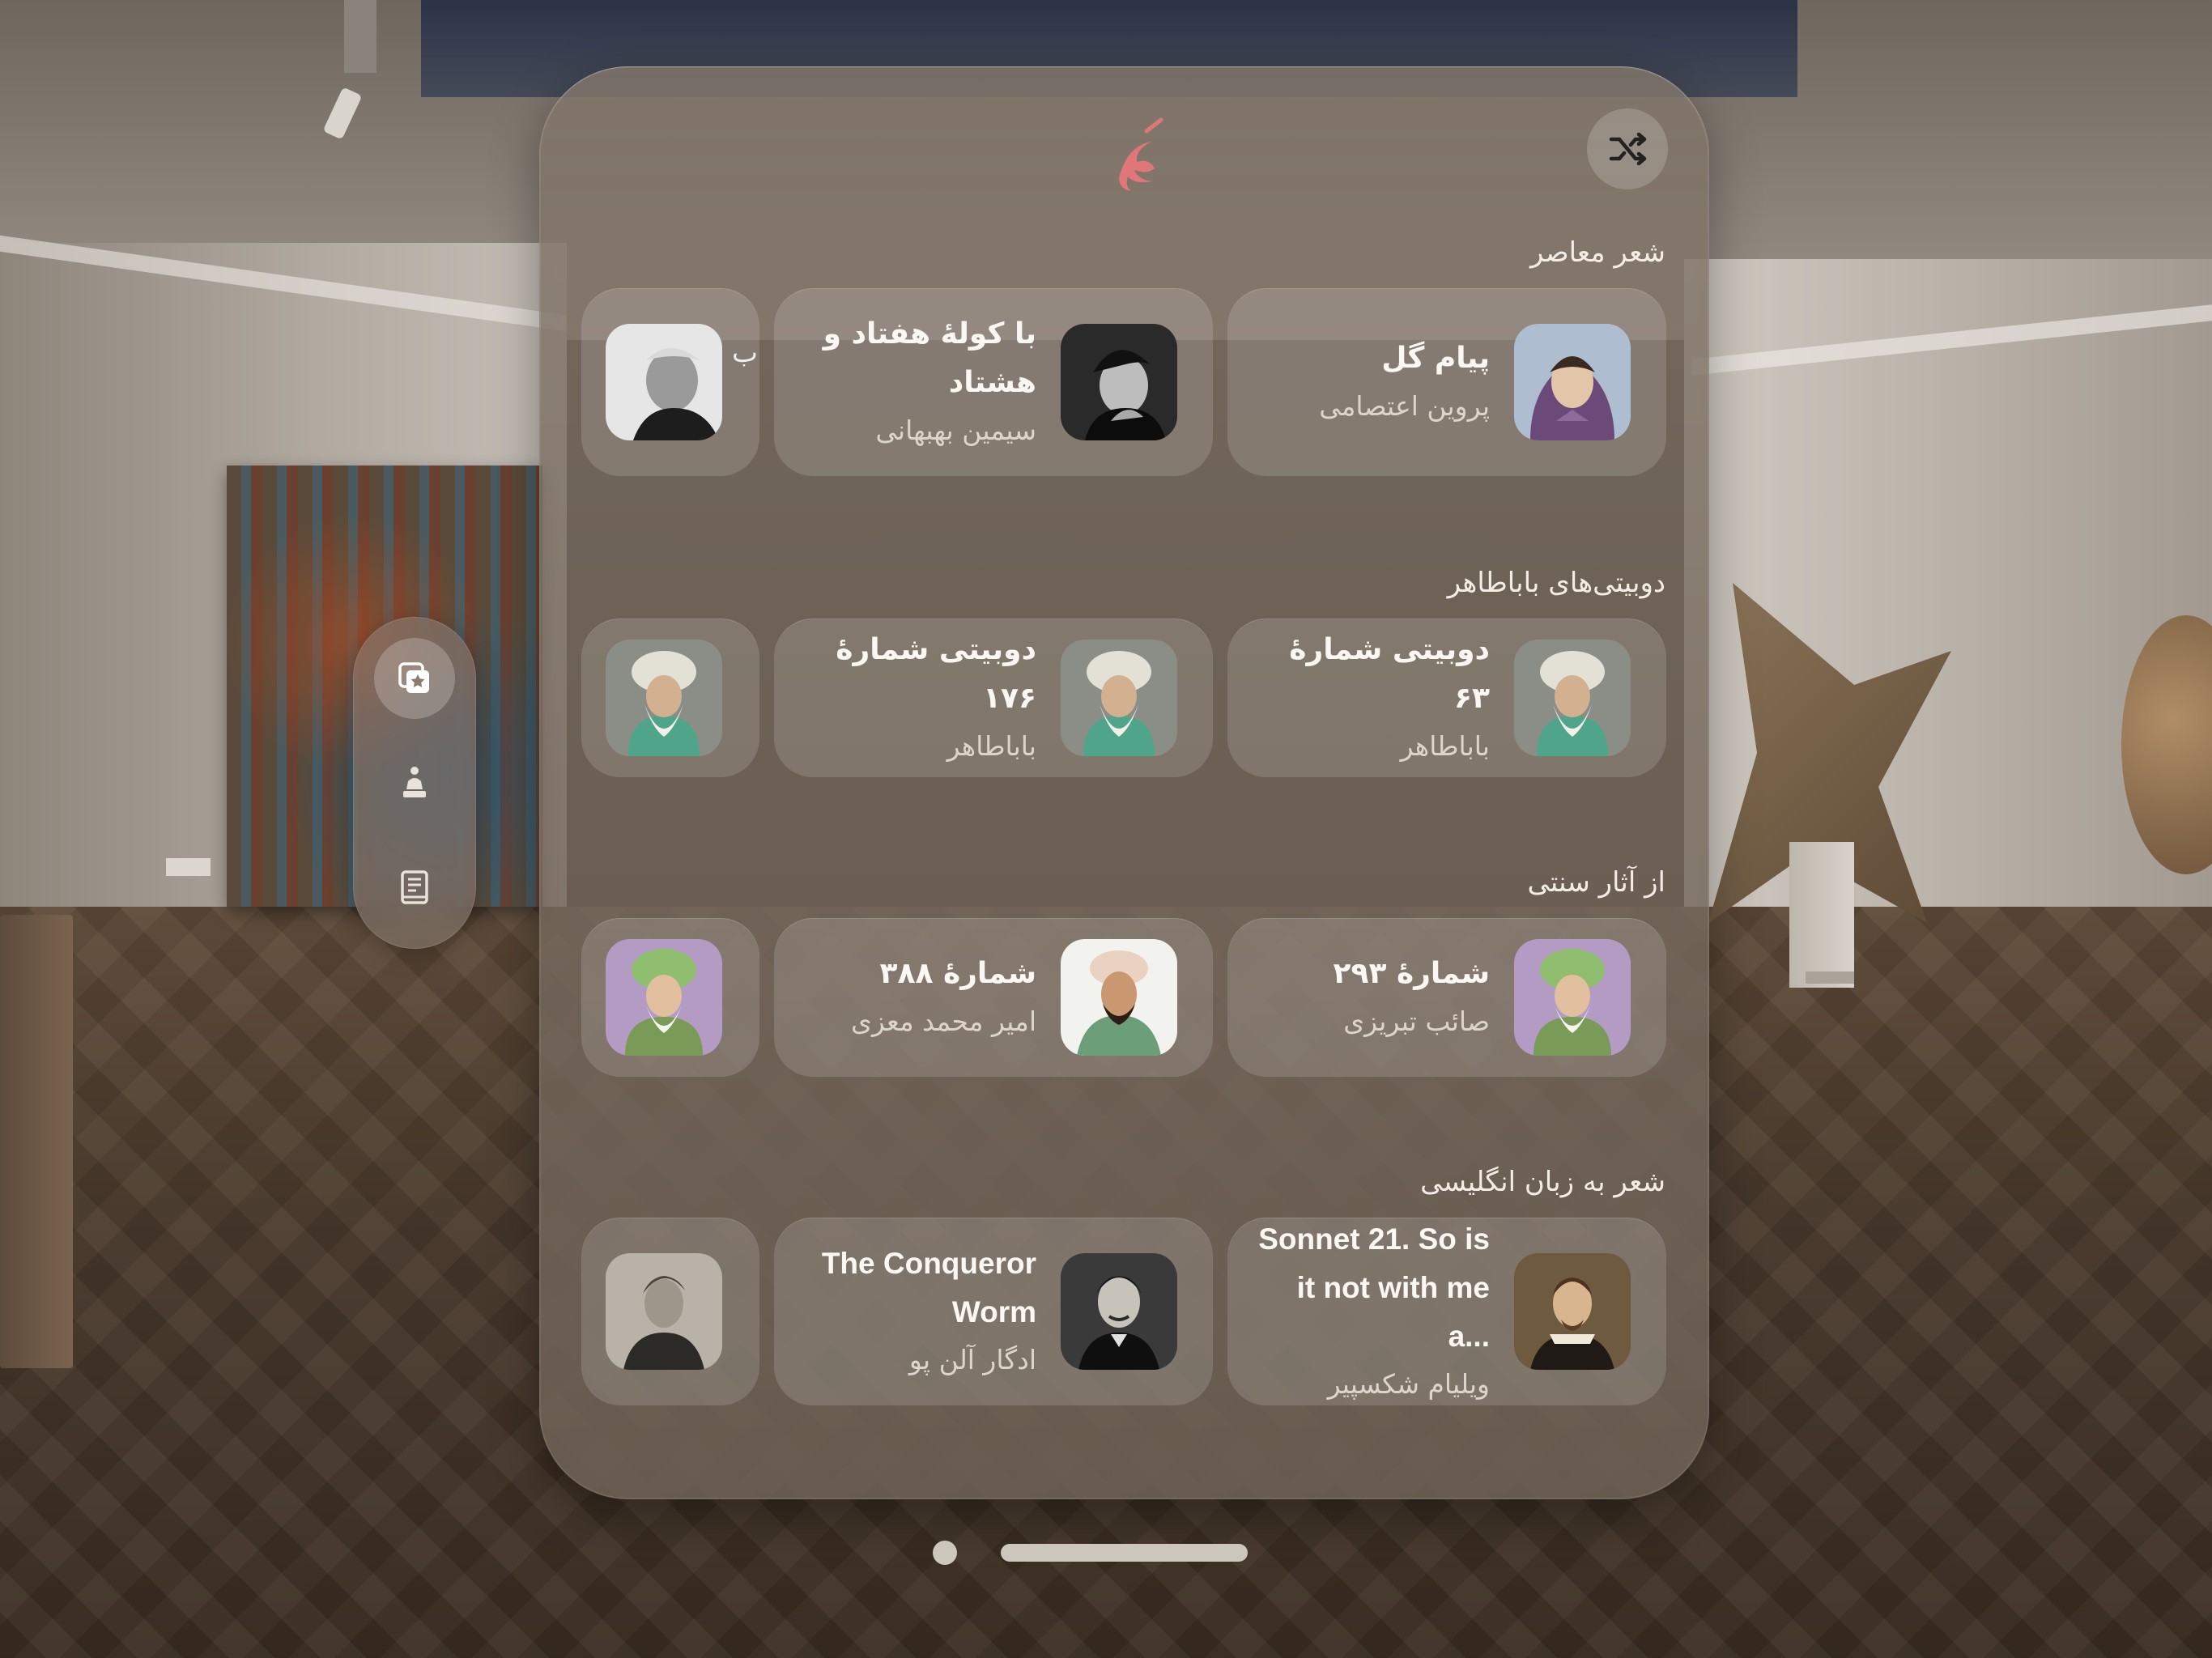 The image size is (2212, 1658). Describe the element at coordinates (936, 674) in the screenshot. I see `poem-title: دوبیتی شمارهٔ ۱۷۶` at that location.